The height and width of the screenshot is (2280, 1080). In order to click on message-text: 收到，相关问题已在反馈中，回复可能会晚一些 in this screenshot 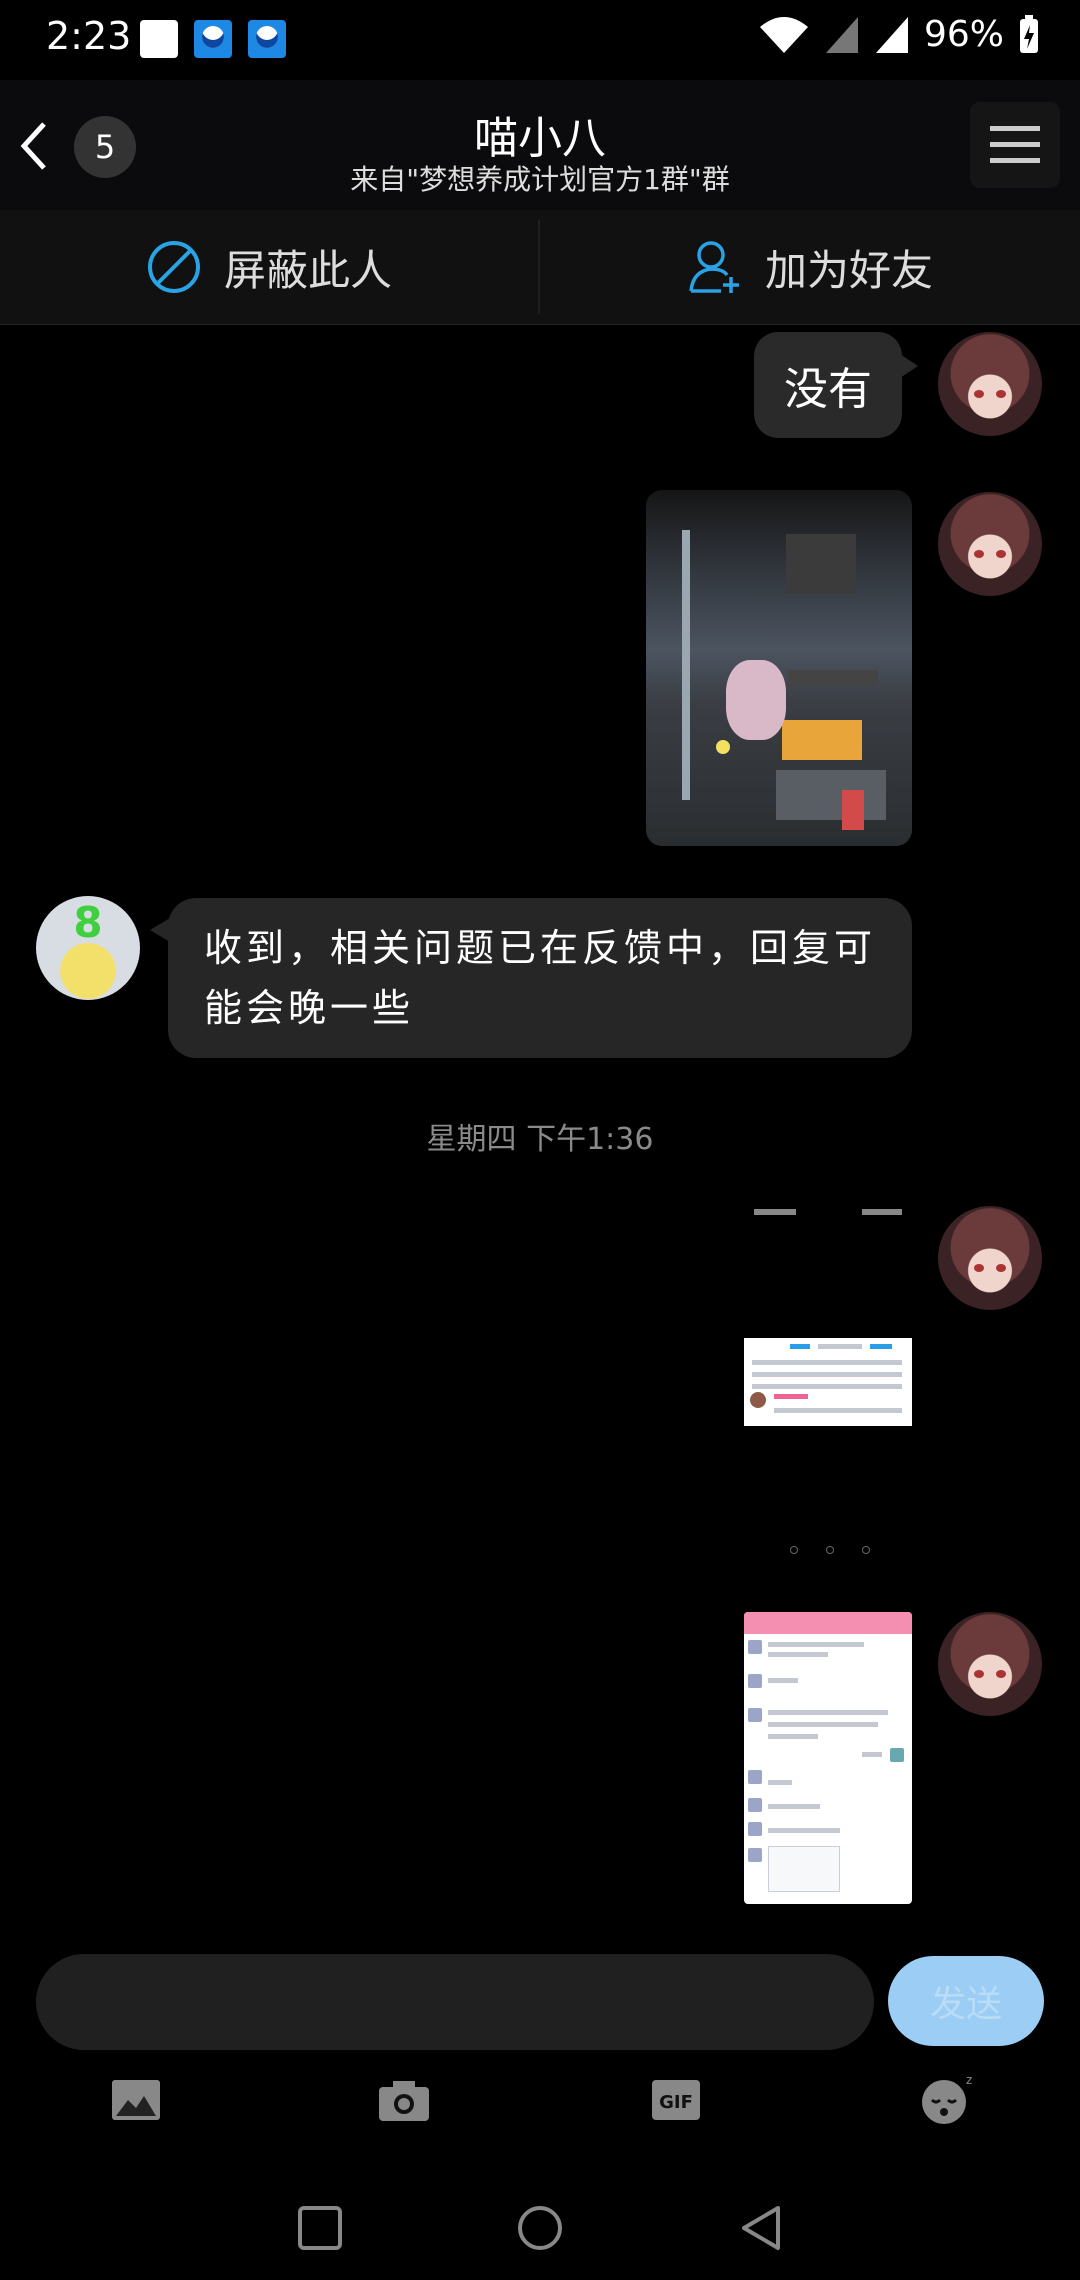, I will do `click(540, 978)`.